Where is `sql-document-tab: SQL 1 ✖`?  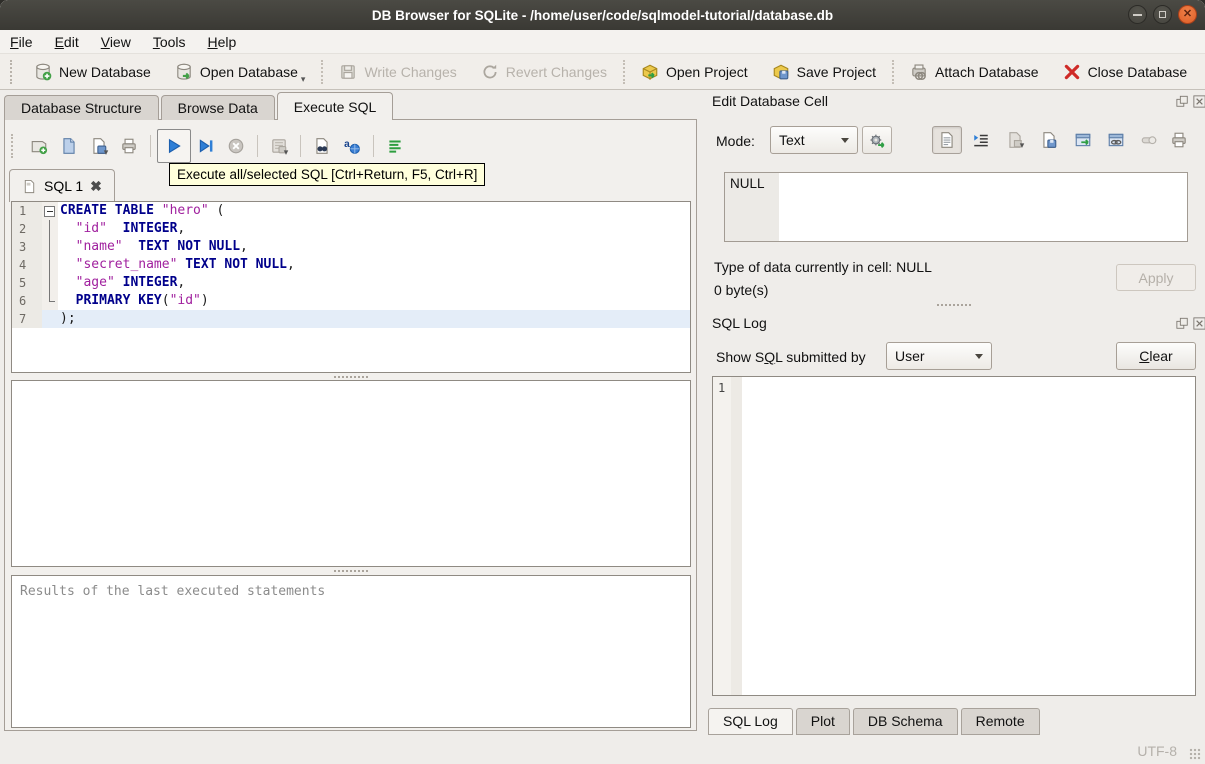 sql-document-tab: SQL 1 ✖ is located at coordinates (62, 185).